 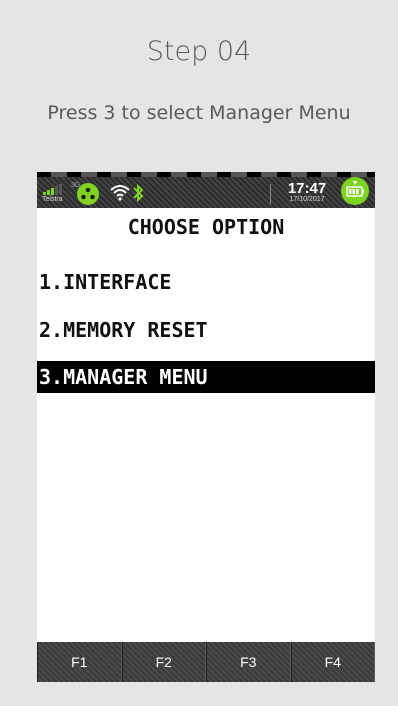 I want to click on sim-icon, so click(x=88, y=194).